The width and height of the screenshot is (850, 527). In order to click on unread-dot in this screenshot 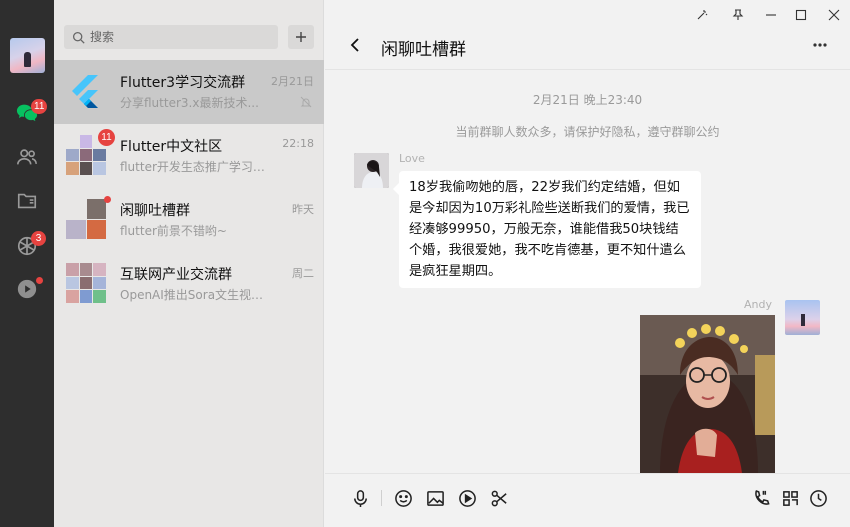, I will do `click(107, 199)`.